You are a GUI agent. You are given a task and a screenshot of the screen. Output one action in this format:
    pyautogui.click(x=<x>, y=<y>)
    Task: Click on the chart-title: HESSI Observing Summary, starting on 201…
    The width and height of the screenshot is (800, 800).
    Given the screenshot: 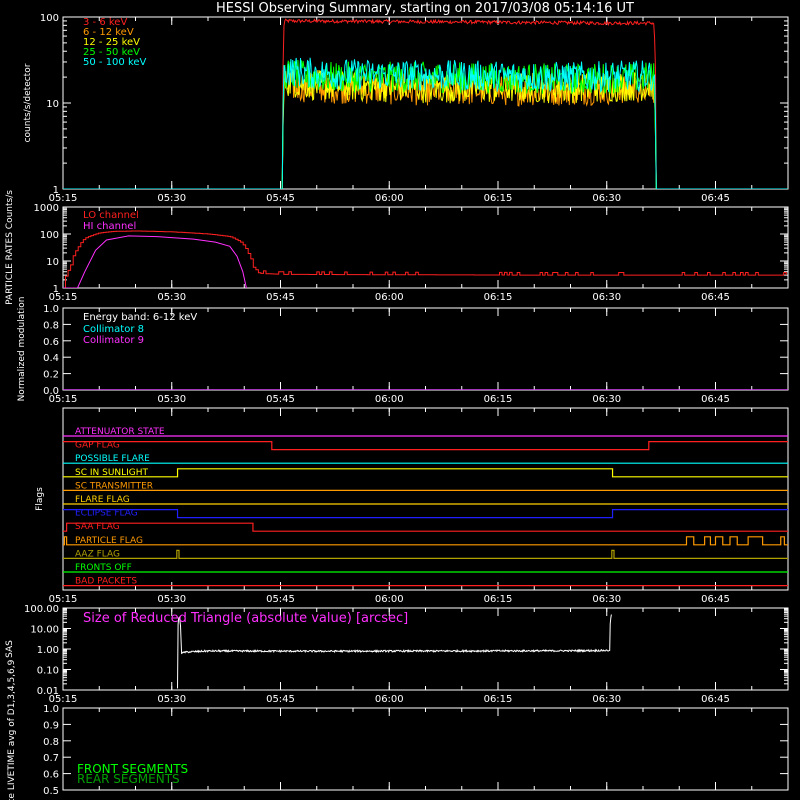 What is the action you would take?
    pyautogui.click(x=425, y=8)
    